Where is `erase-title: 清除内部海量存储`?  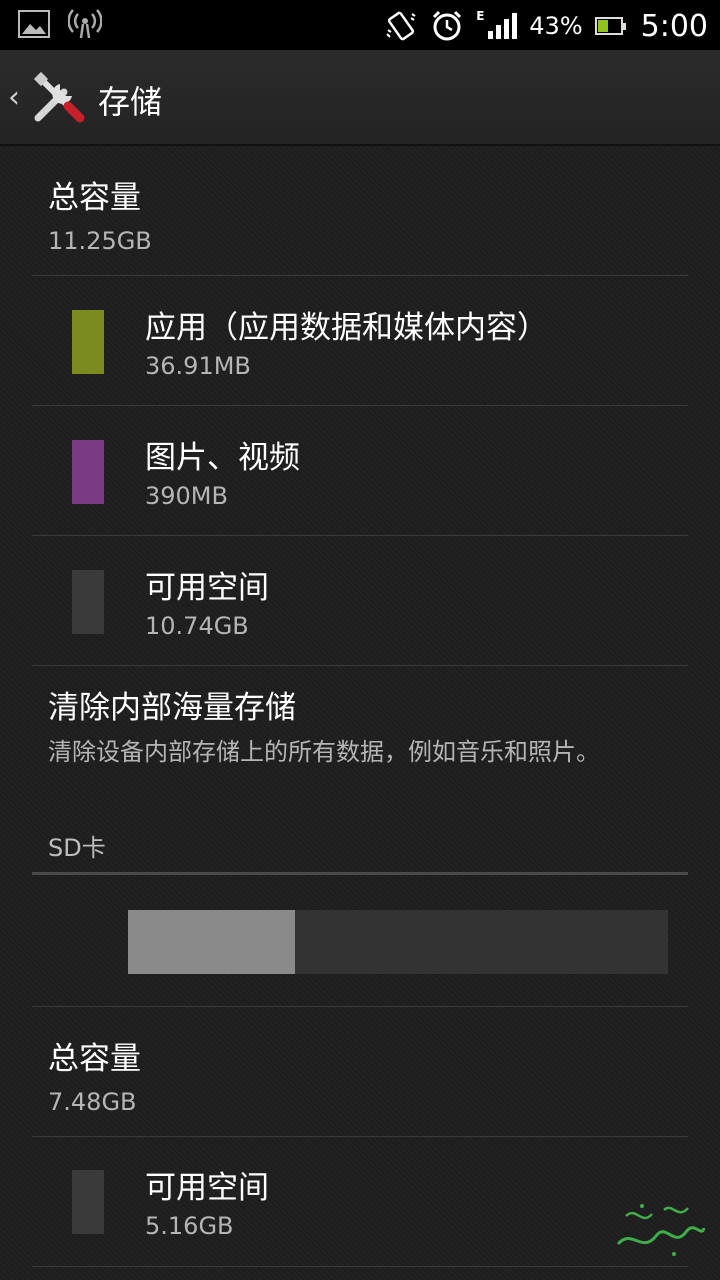 erase-title: 清除内部海量存储 is located at coordinates (172, 708).